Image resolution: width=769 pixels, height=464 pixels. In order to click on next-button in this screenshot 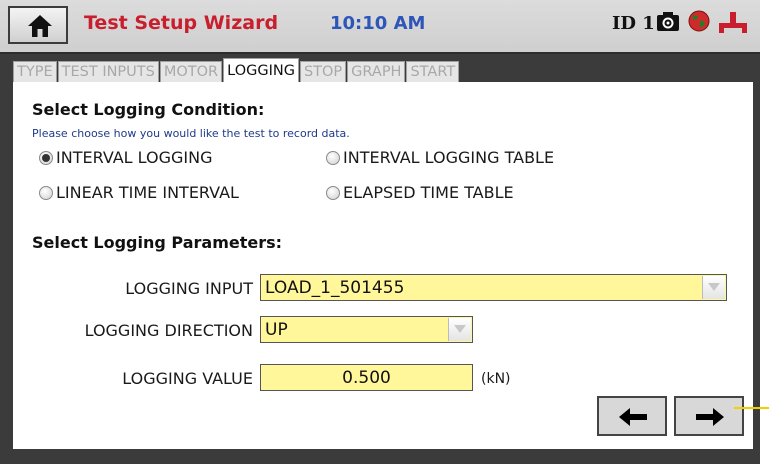, I will do `click(709, 416)`.